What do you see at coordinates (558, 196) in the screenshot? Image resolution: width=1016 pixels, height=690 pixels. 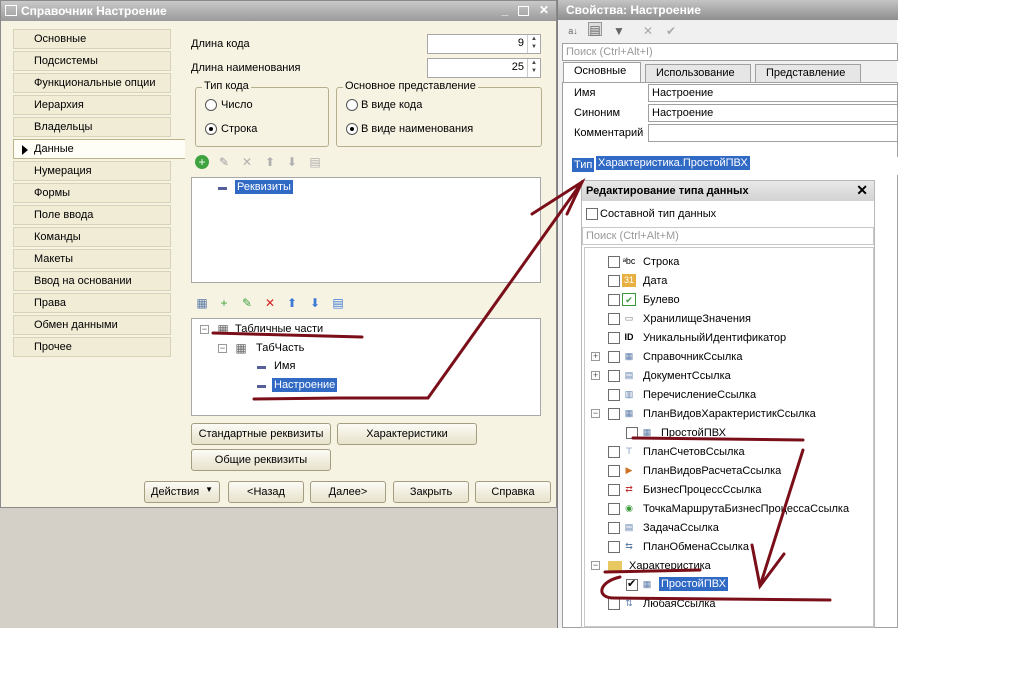 I see `arrow-head-type` at bounding box center [558, 196].